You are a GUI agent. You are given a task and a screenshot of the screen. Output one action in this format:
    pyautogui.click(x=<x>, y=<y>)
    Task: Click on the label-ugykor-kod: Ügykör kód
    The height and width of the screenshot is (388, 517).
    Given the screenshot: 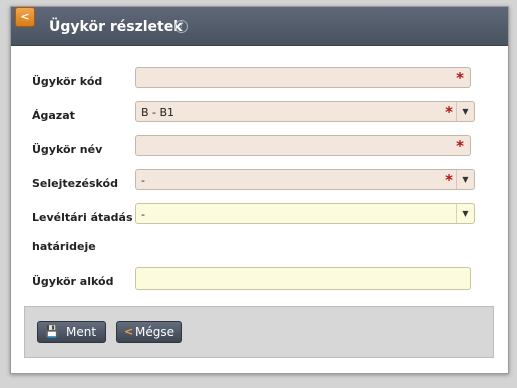 What is the action you would take?
    pyautogui.click(x=67, y=81)
    